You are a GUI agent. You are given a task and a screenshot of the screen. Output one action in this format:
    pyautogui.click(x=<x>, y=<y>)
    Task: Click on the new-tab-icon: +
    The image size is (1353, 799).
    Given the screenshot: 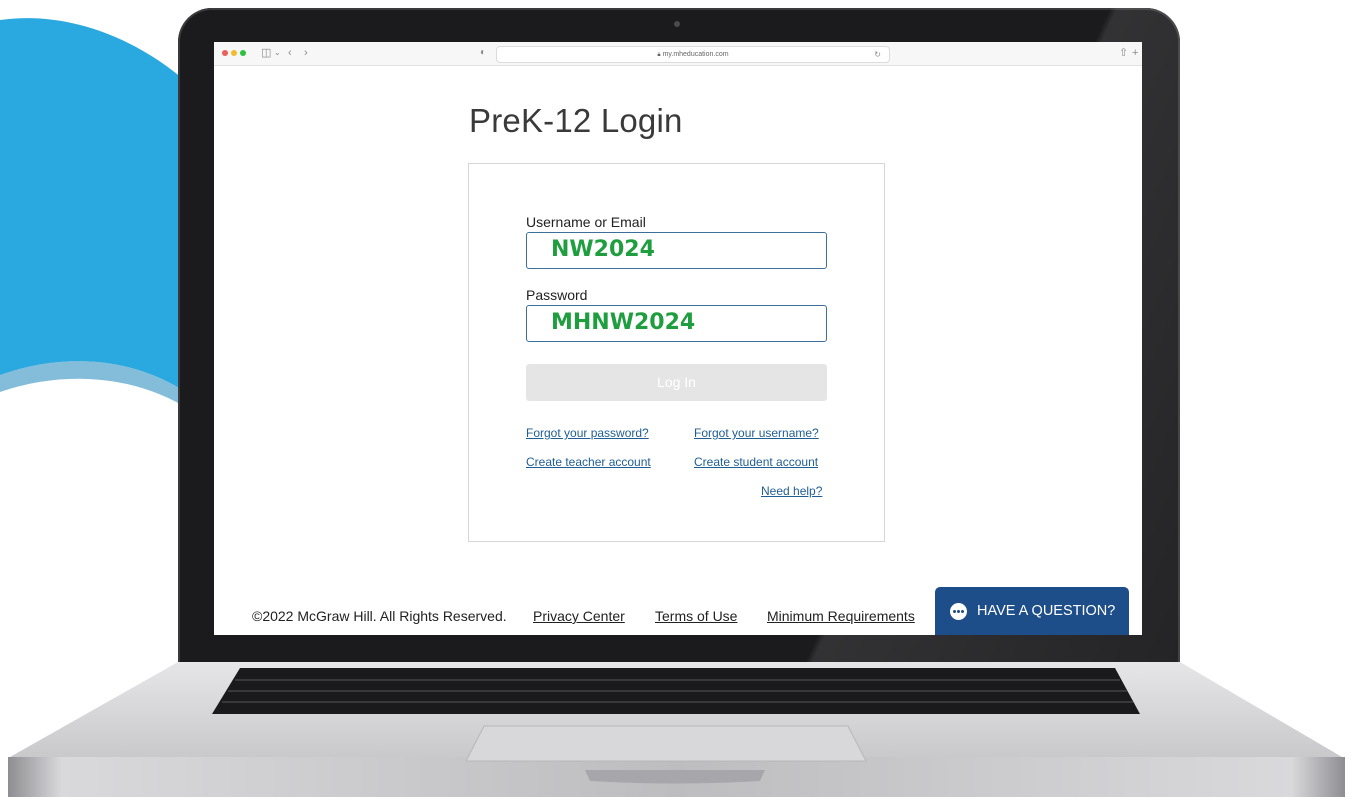 What is the action you would take?
    pyautogui.click(x=1135, y=53)
    